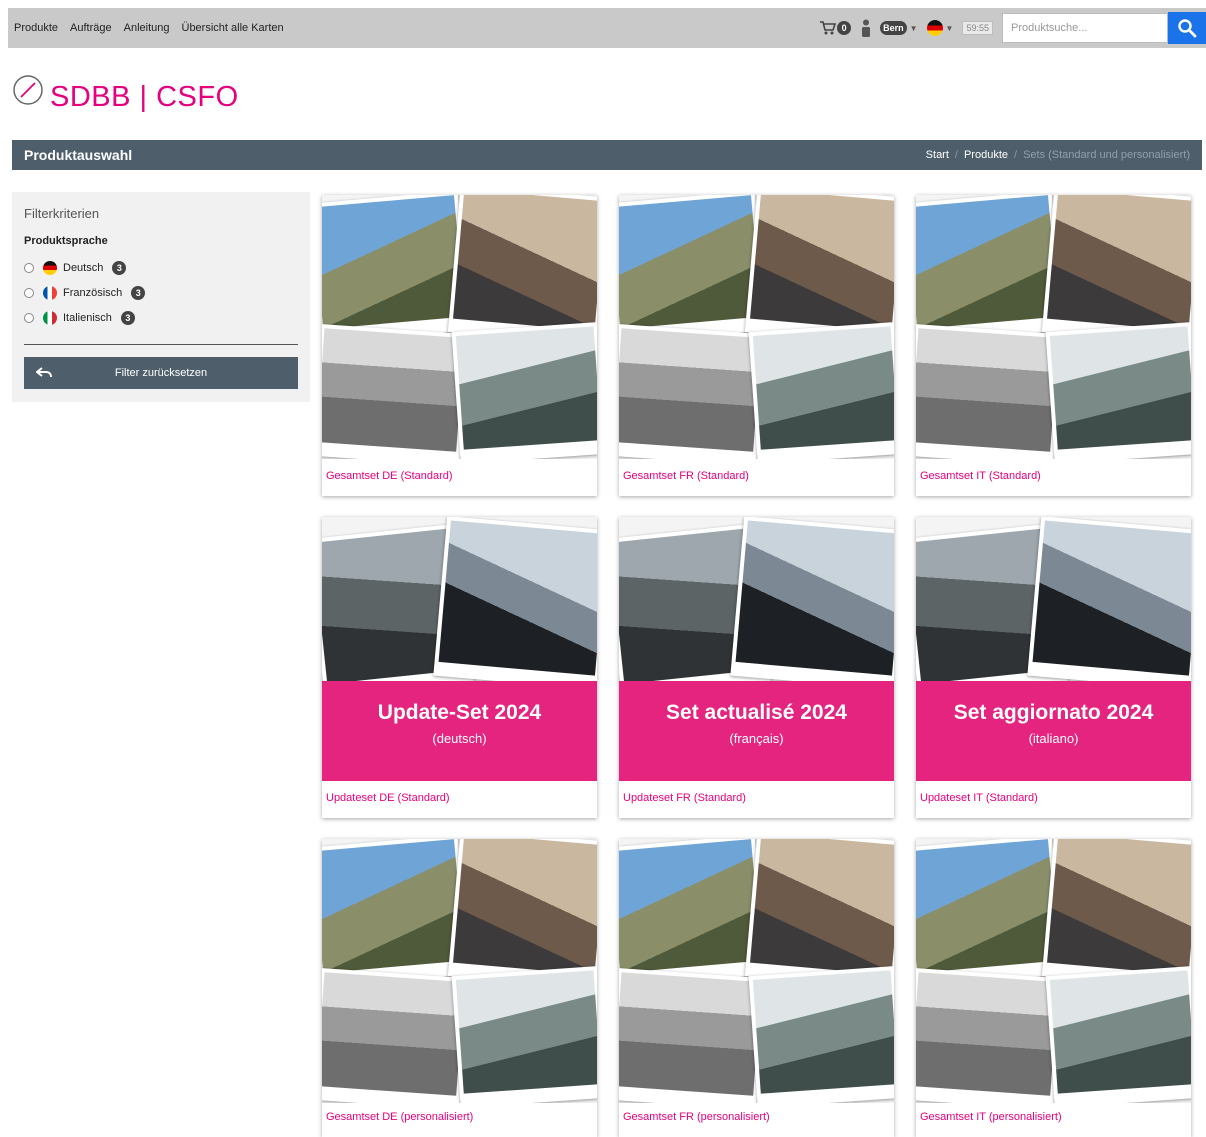 This screenshot has width=1206, height=1137. I want to click on sdbb-logo: SDBB | CSFO, so click(125, 94).